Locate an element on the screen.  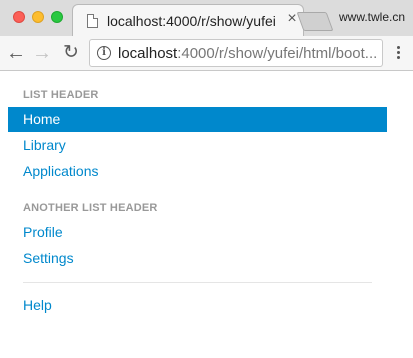
profile-label: www.twle.cn is located at coordinates (372, 17).